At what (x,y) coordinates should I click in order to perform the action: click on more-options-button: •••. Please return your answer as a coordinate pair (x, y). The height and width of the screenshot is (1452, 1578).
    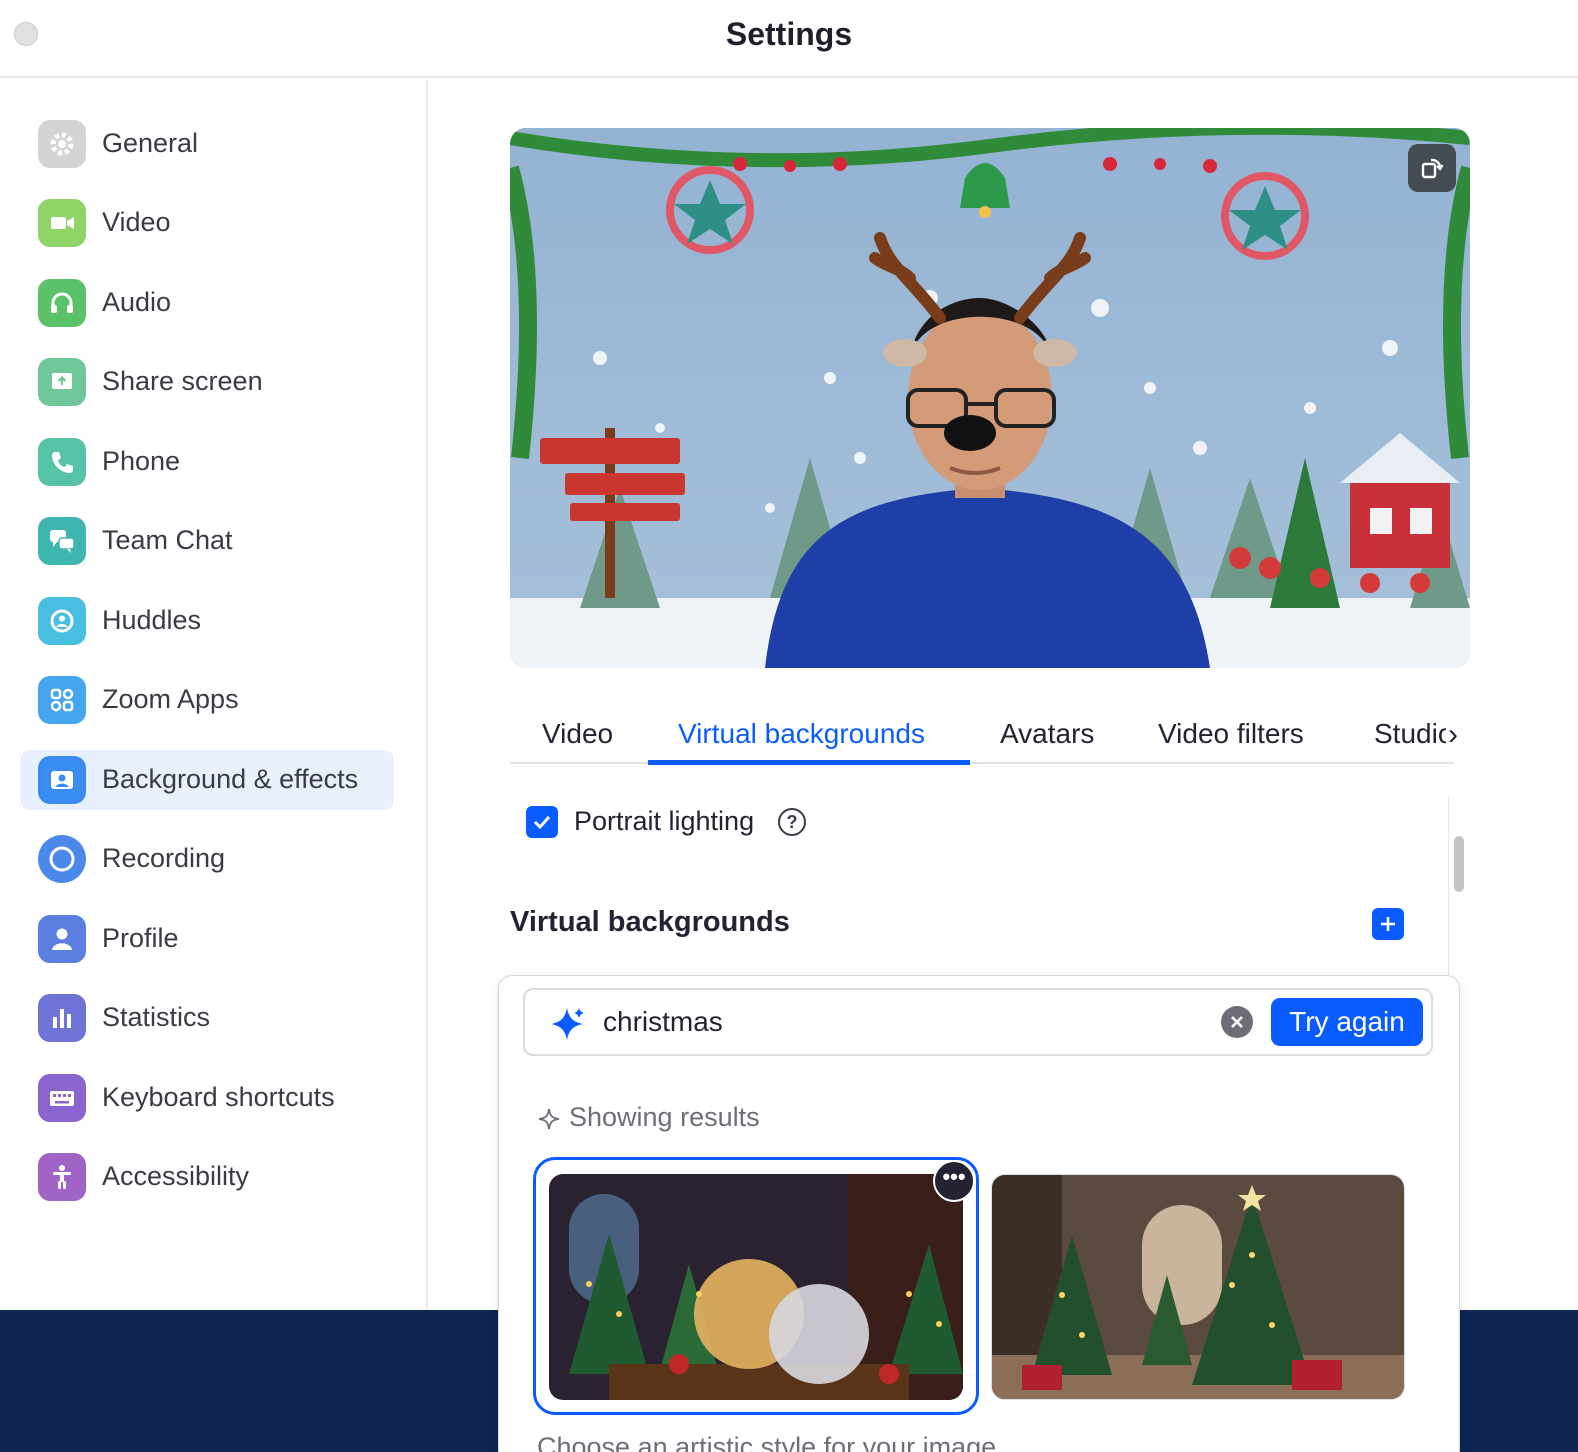
    Looking at the image, I should click on (954, 1181).